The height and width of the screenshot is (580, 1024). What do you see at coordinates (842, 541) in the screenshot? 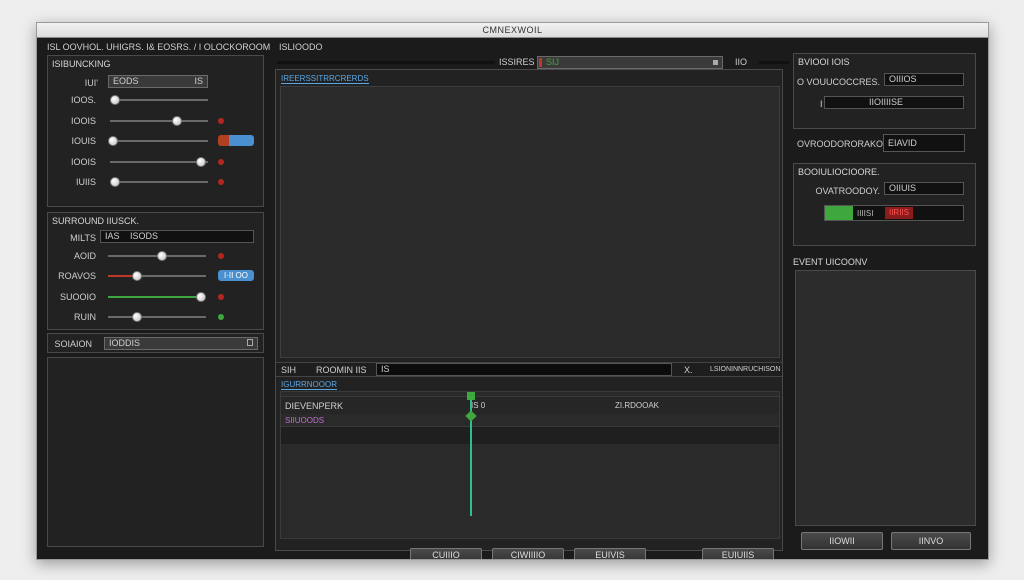
I see `right-button-1: IIOWII` at bounding box center [842, 541].